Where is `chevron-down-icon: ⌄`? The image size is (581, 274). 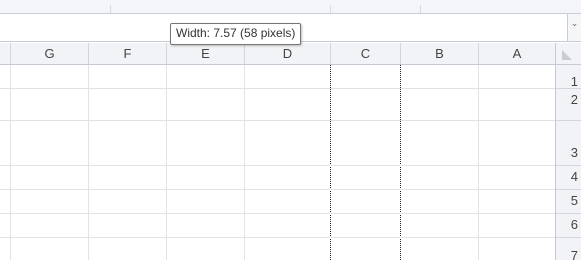 chevron-down-icon: ⌄ is located at coordinates (574, 27).